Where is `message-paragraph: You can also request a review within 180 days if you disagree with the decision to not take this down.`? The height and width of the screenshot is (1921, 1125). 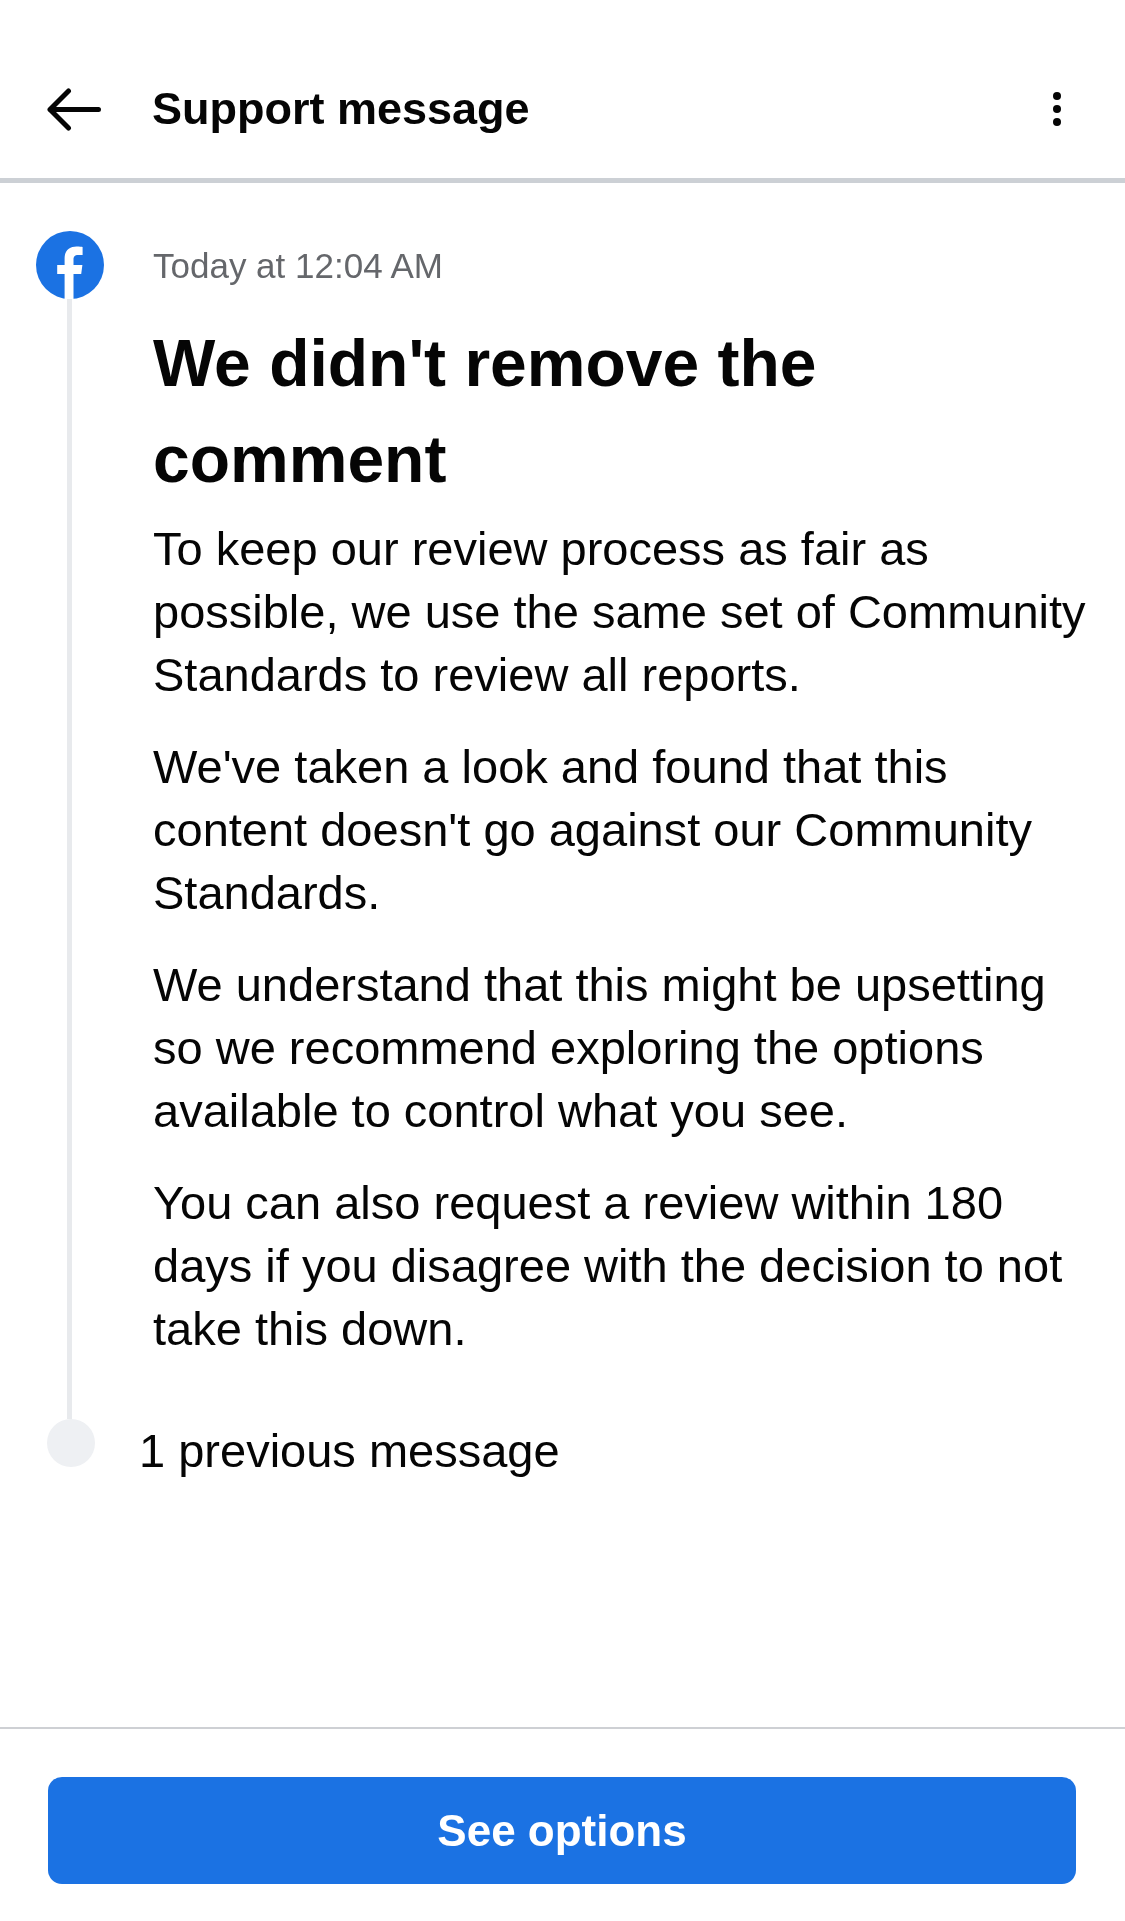 message-paragraph: You can also request a review within 180 days if you disagree with the decision to not take this down. is located at coordinates (608, 1266).